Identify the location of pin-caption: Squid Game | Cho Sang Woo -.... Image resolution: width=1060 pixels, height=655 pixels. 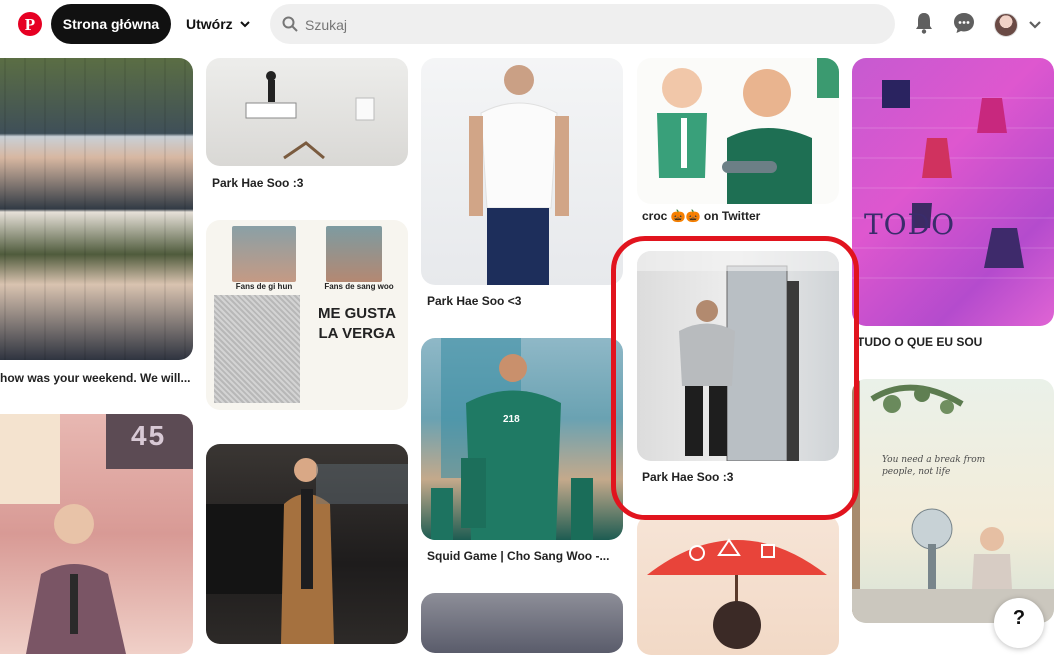
(522, 556).